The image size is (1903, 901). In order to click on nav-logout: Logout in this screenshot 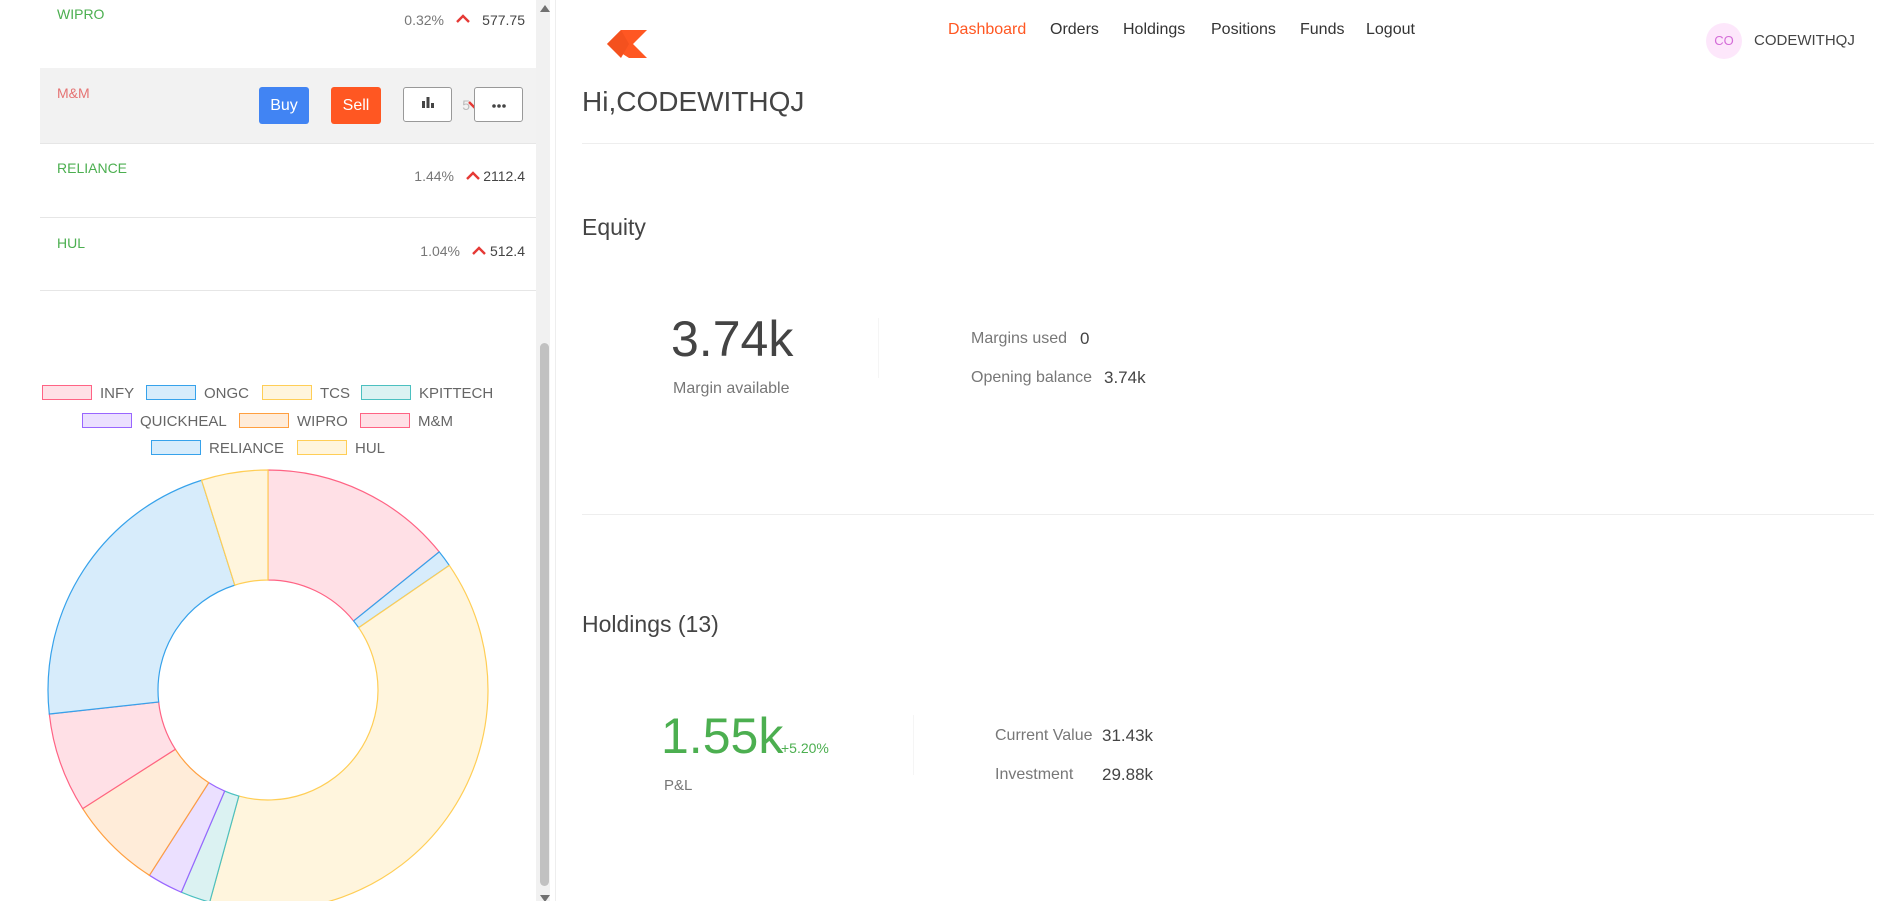, I will do `click(1390, 30)`.